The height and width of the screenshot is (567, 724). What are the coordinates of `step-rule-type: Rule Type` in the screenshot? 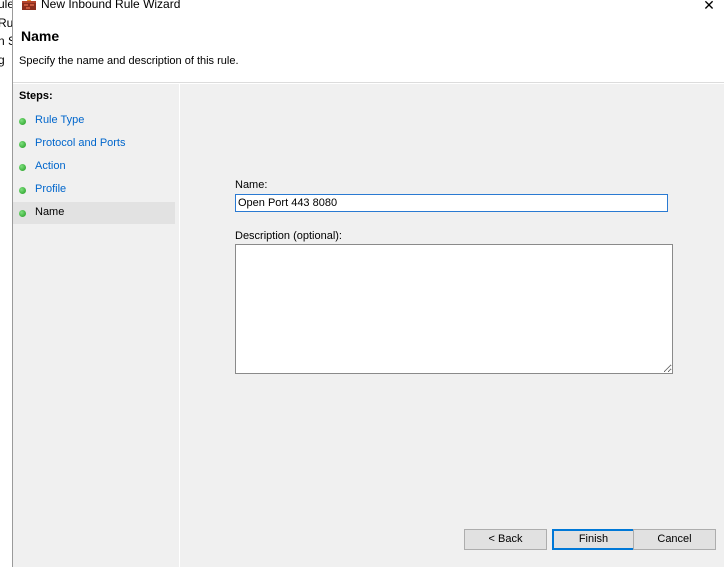 It's located at (94, 121).